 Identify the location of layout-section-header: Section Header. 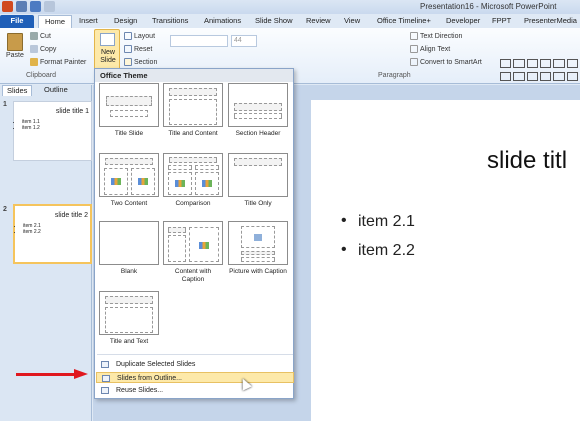
(258, 110).